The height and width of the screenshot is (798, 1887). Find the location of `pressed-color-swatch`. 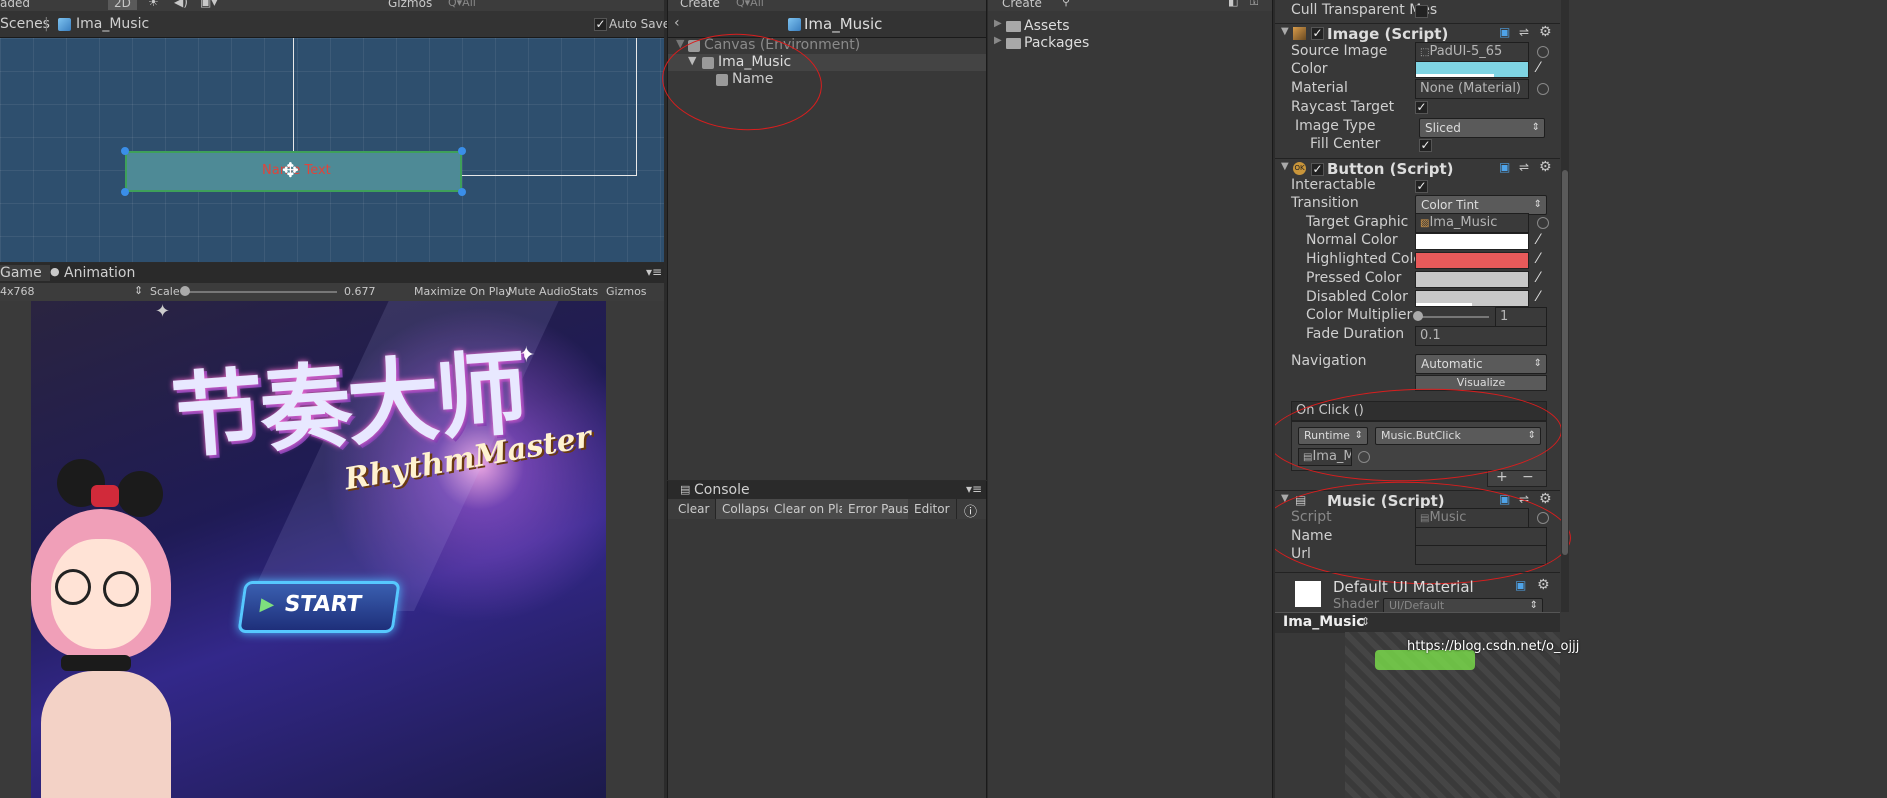

pressed-color-swatch is located at coordinates (1472, 279).